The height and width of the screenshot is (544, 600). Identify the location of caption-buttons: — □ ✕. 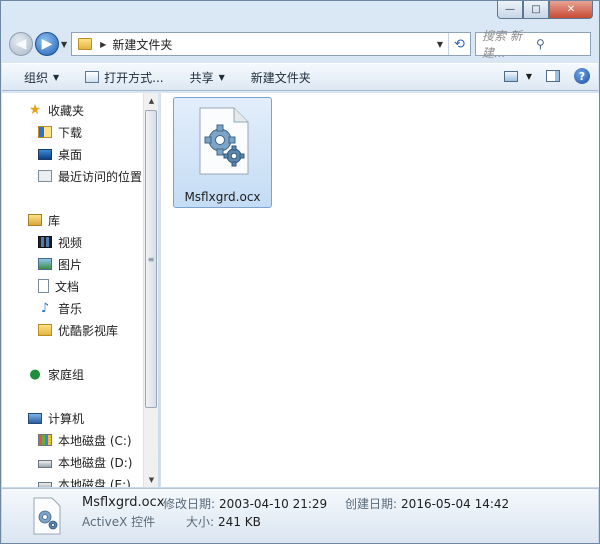
(545, 10).